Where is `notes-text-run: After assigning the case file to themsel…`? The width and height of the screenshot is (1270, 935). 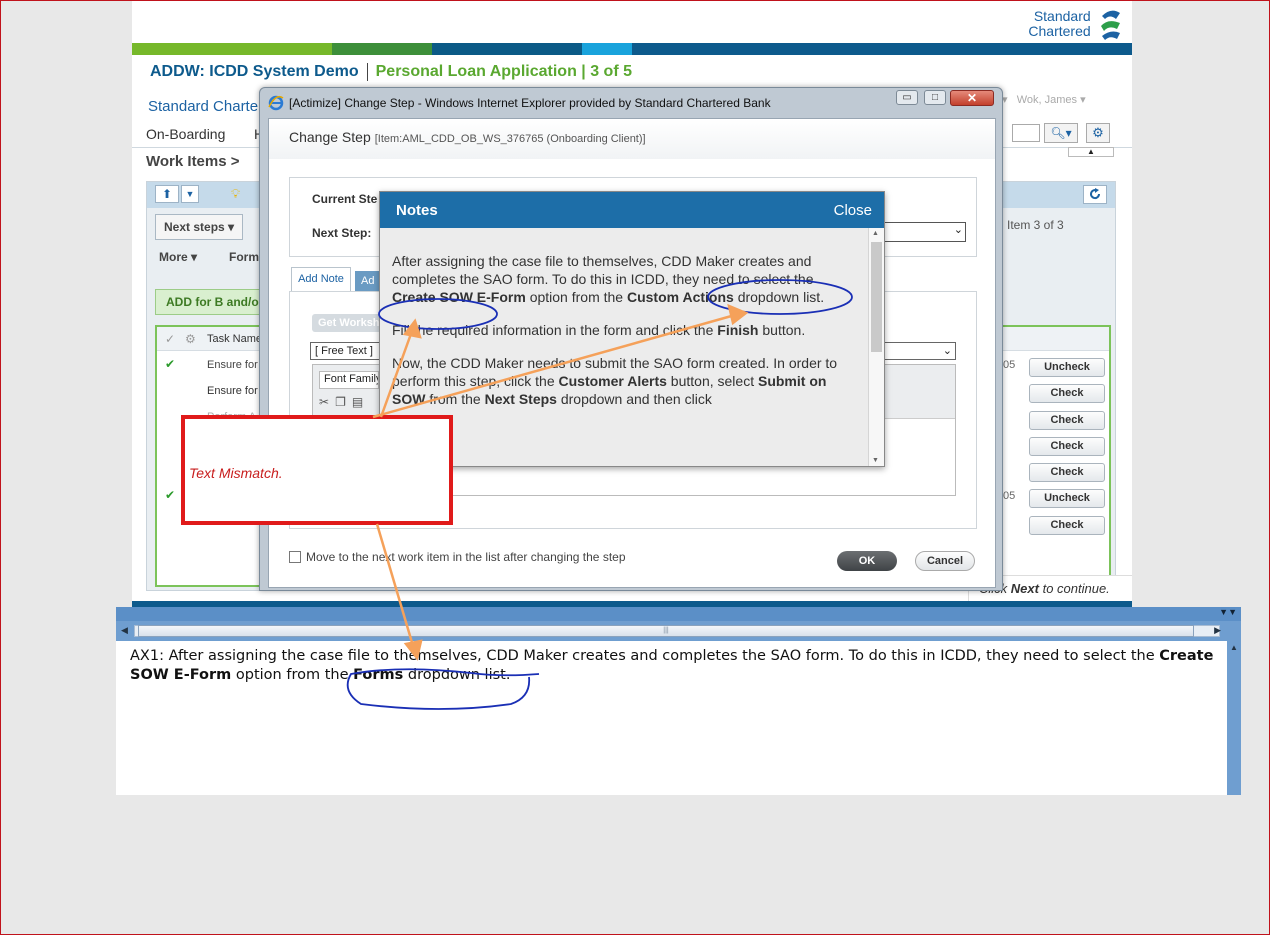 notes-text-run: After assigning the case file to themsel… is located at coordinates (603, 270).